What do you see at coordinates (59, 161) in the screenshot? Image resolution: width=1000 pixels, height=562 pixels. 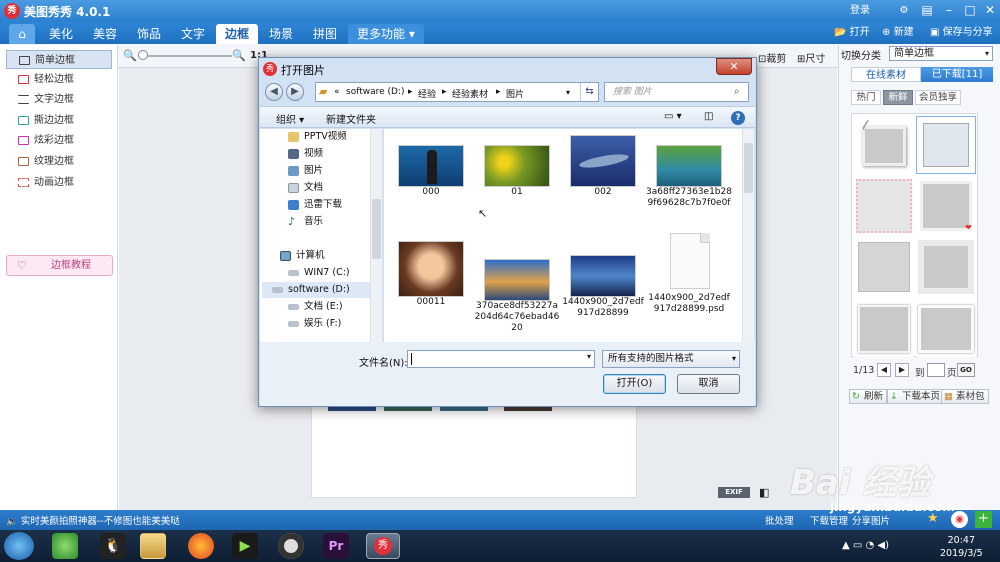 I see `left-menu-item-texture: 纹理边框` at bounding box center [59, 161].